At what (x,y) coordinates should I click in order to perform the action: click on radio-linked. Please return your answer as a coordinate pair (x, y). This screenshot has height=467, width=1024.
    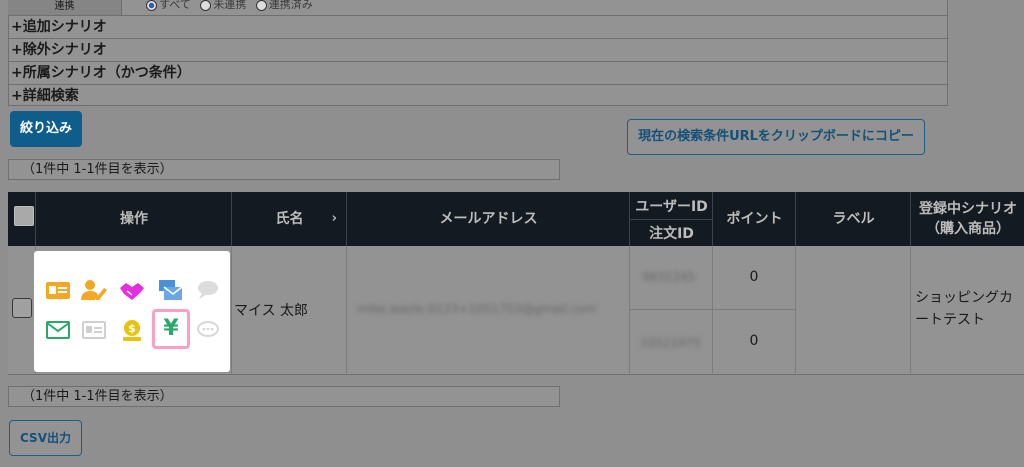
    Looking at the image, I should click on (261, 5).